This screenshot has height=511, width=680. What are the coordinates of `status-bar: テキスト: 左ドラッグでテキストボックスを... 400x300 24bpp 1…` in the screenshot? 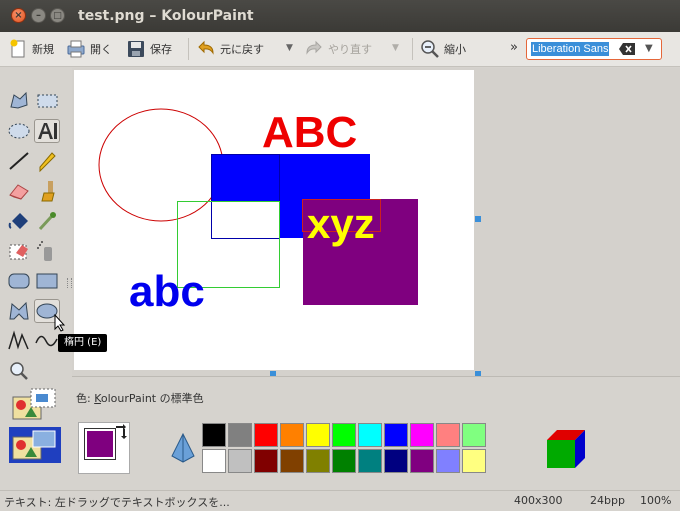 It's located at (340, 500).